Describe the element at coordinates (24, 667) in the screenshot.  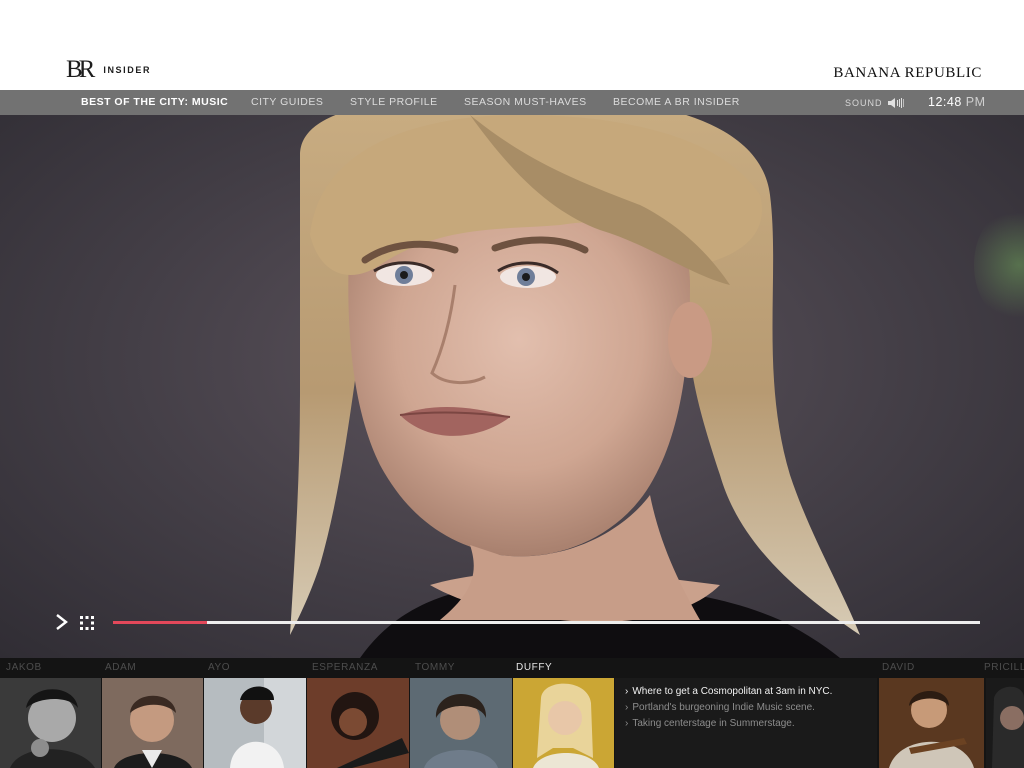
I see `artist-label-jakob: JAKOB` at that location.